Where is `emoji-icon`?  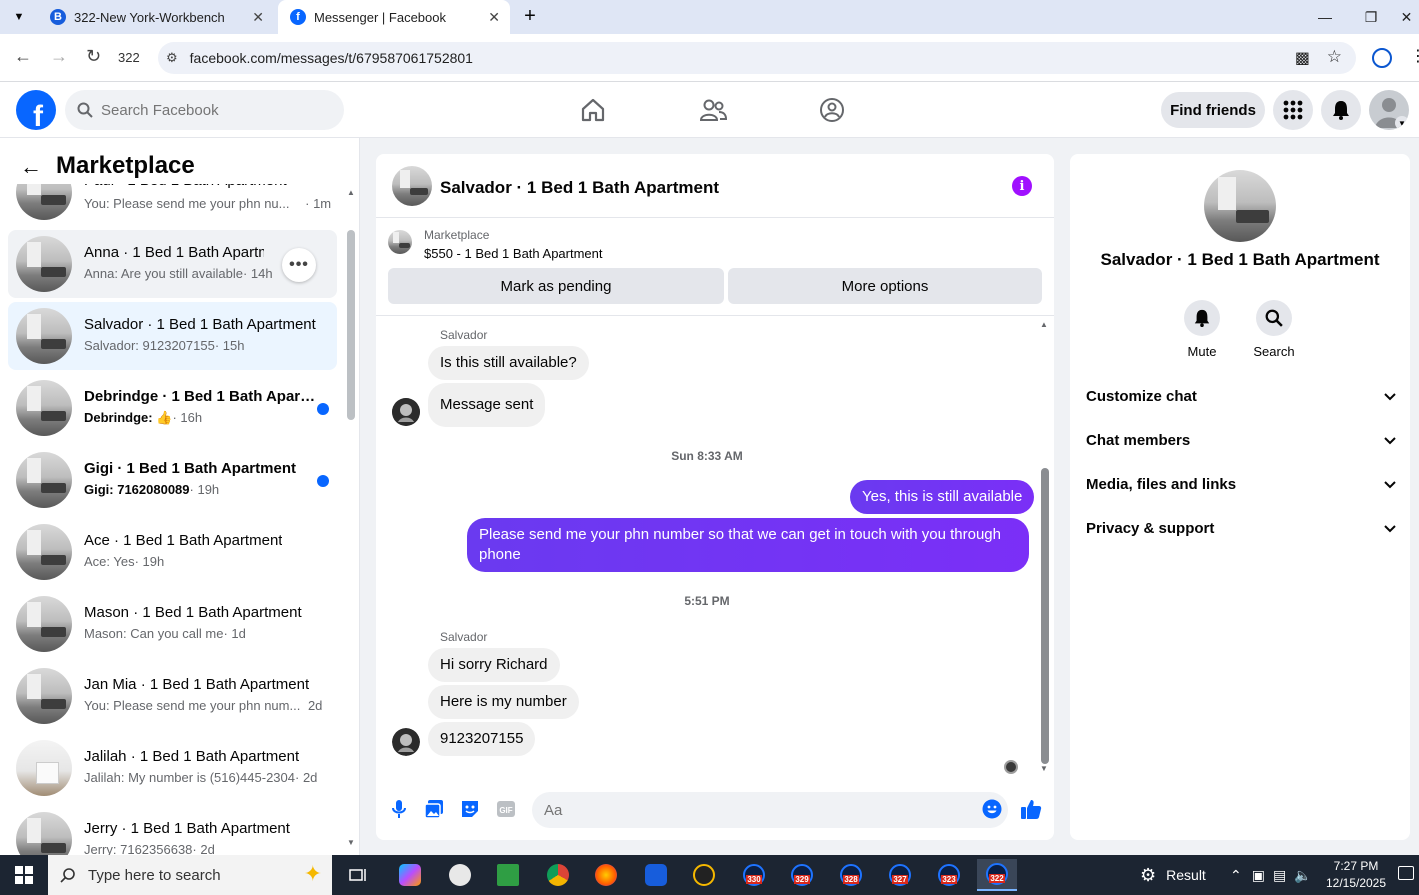
emoji-icon is located at coordinates (992, 809).